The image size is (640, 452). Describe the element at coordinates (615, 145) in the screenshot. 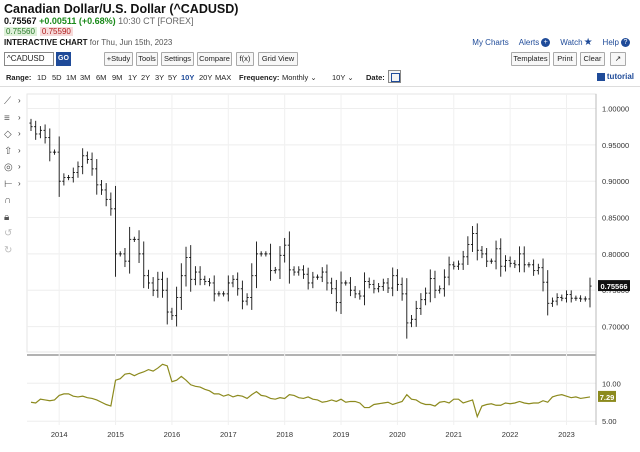

I see `y-tick-label: 0.95000` at that location.